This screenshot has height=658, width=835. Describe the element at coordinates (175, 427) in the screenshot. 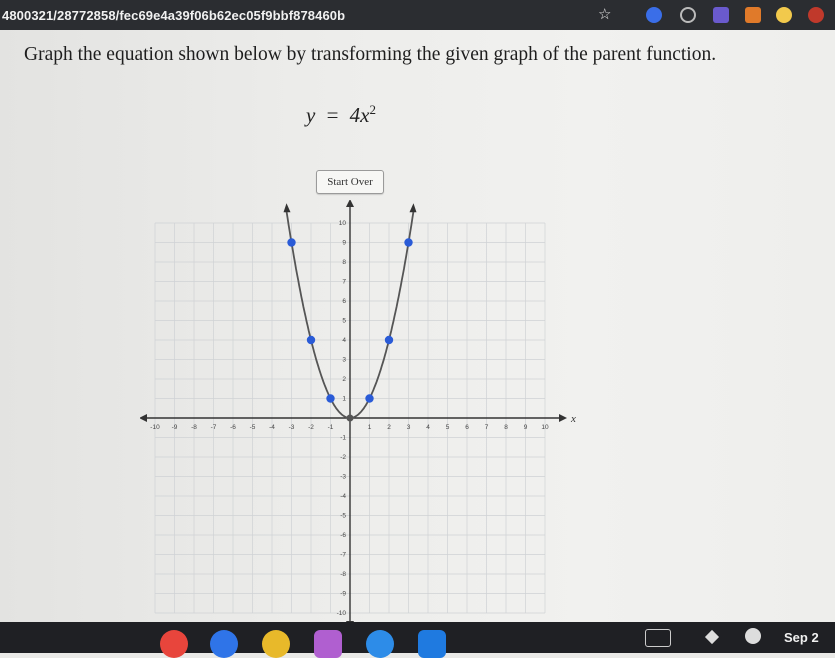

I see `x-tick-label: -9` at that location.